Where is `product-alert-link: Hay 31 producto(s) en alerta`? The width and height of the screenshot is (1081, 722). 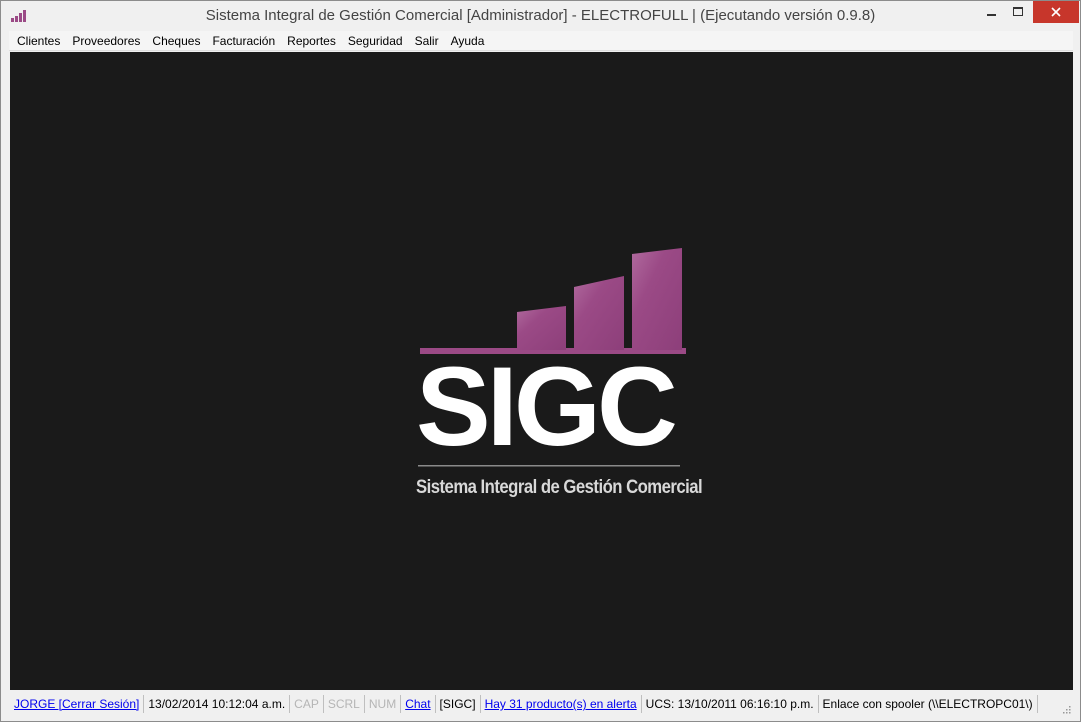 product-alert-link: Hay 31 producto(s) en alerta is located at coordinates (561, 704).